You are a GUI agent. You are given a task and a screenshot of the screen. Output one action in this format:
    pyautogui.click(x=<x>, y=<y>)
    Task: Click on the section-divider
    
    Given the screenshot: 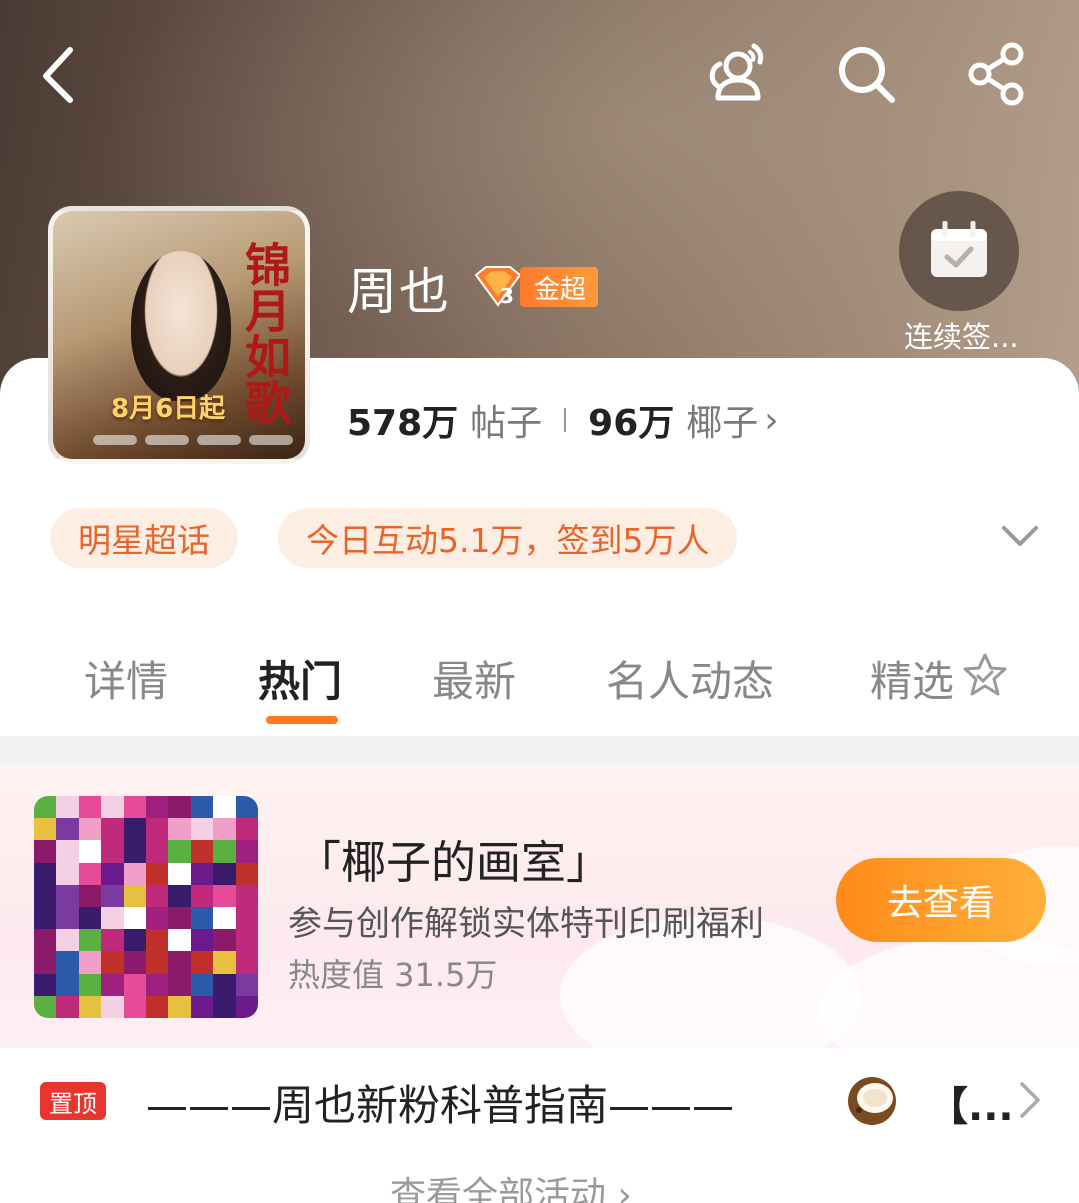 What is the action you would take?
    pyautogui.click(x=539, y=751)
    